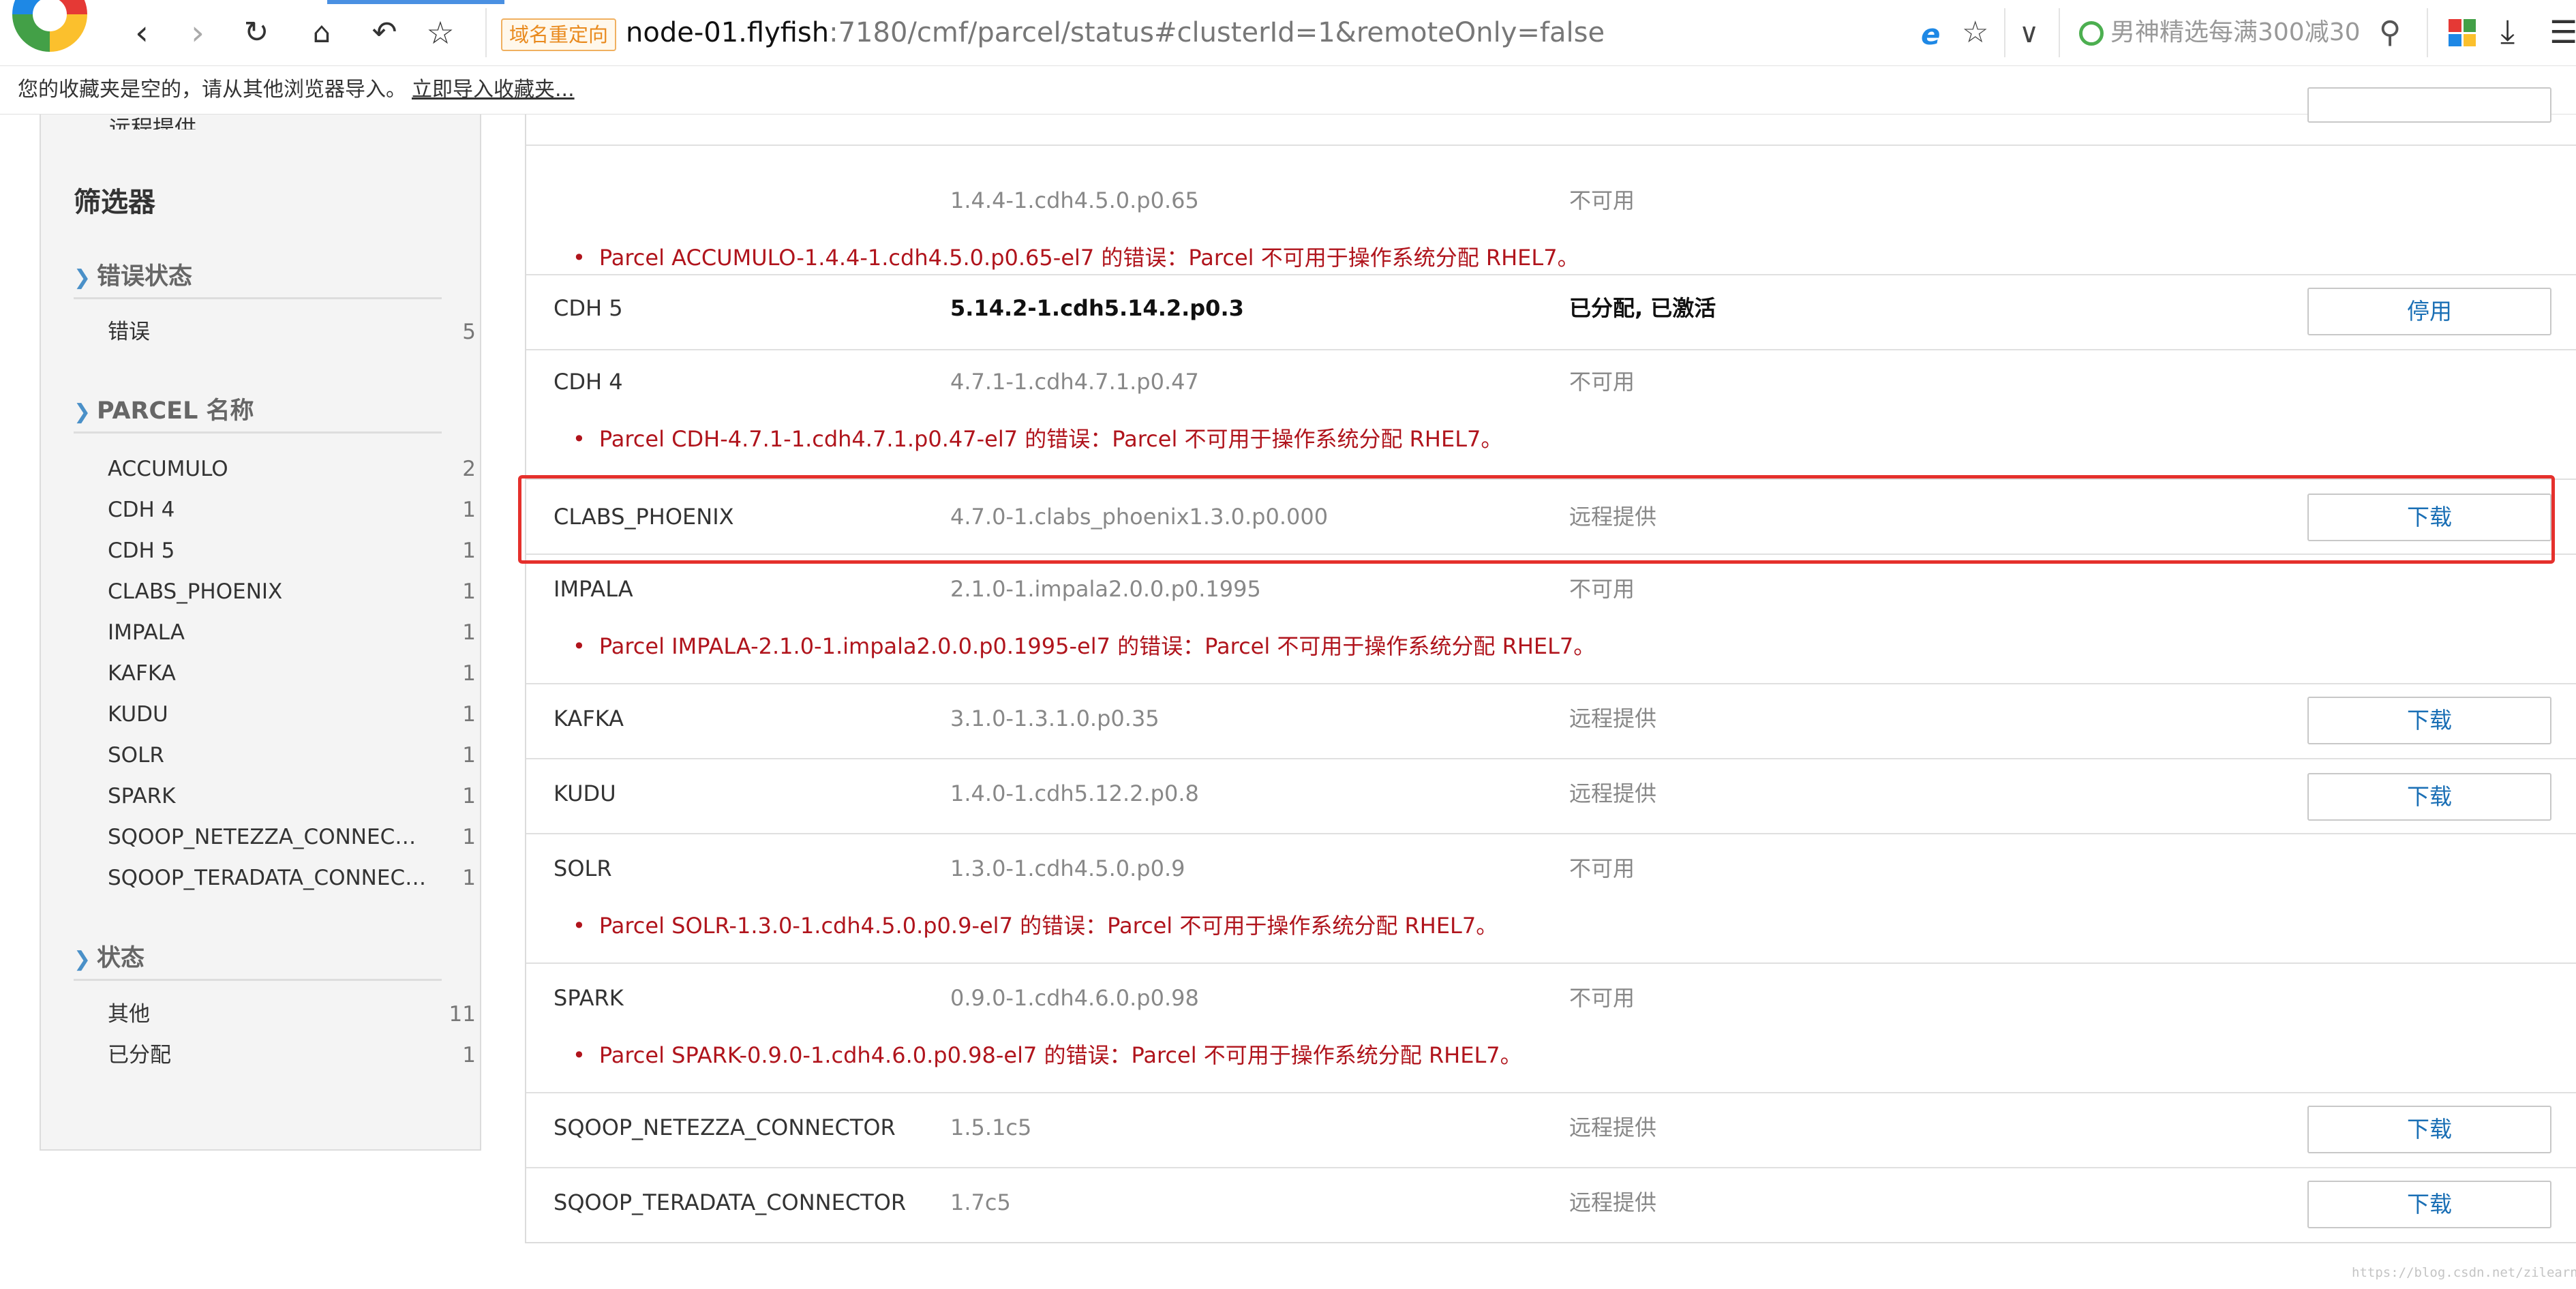 The height and width of the screenshot is (1289, 2576). What do you see at coordinates (292, 1014) in the screenshot?
I see `filter-item-other: 其他 11` at bounding box center [292, 1014].